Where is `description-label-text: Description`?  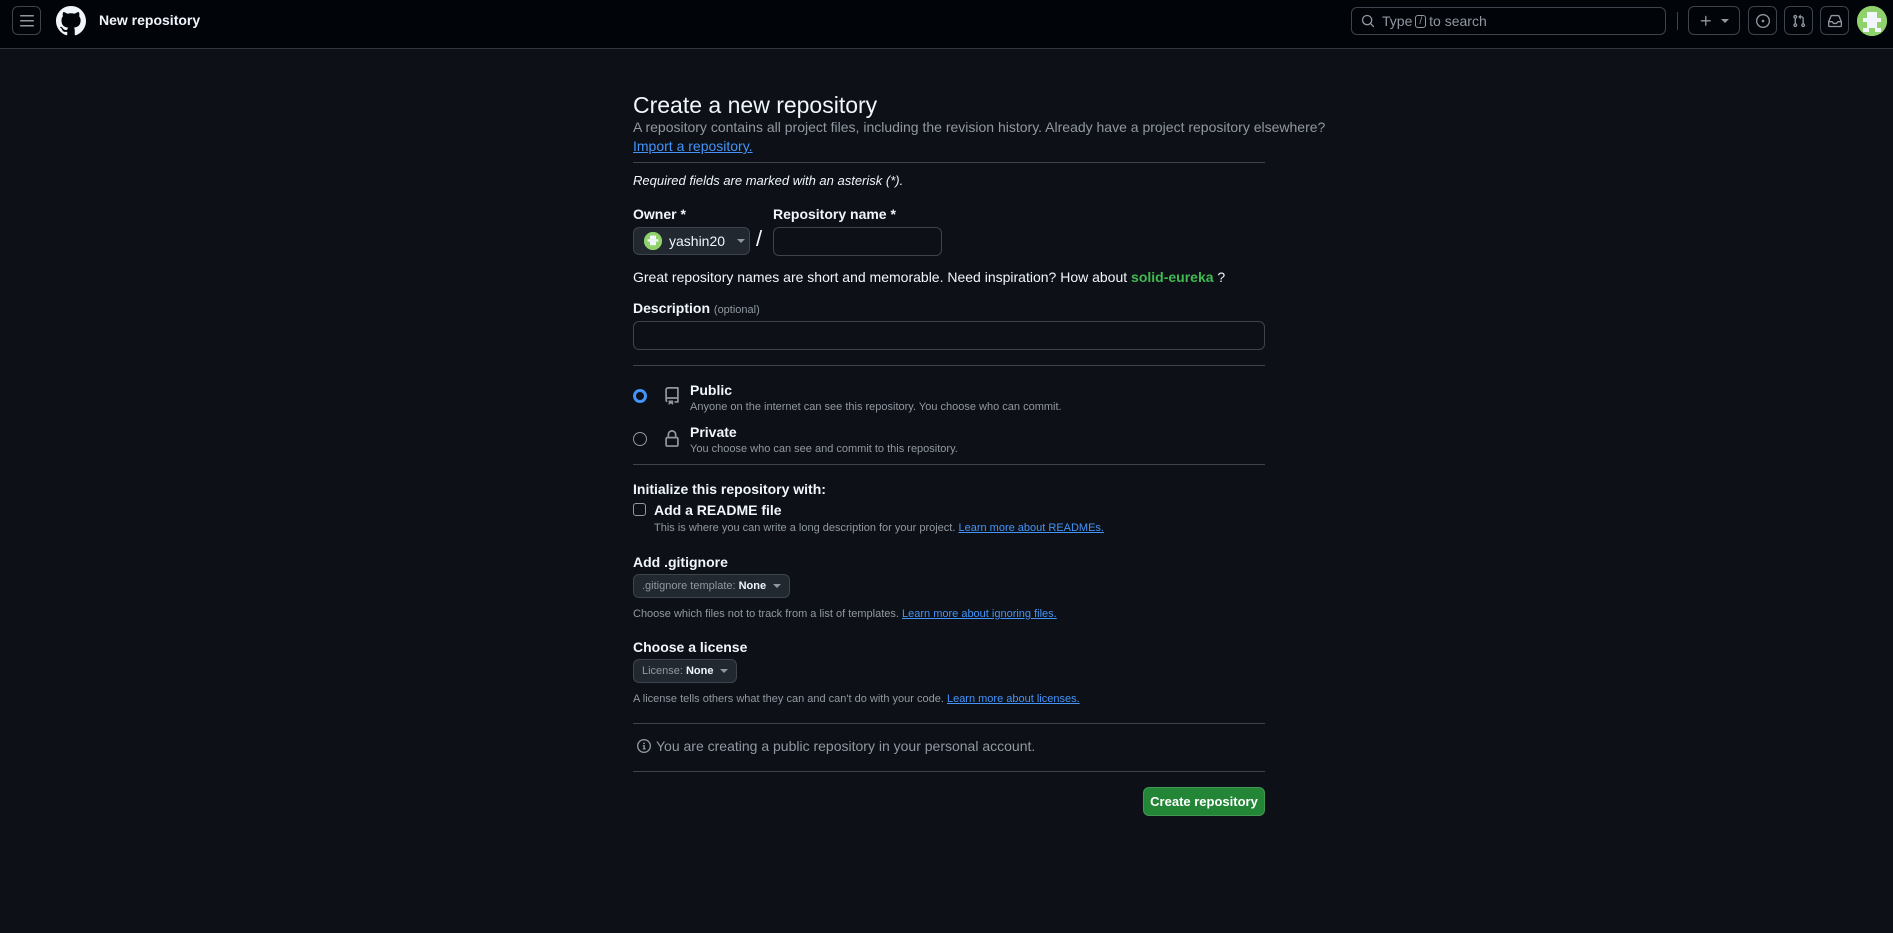 description-label-text: Description is located at coordinates (672, 308).